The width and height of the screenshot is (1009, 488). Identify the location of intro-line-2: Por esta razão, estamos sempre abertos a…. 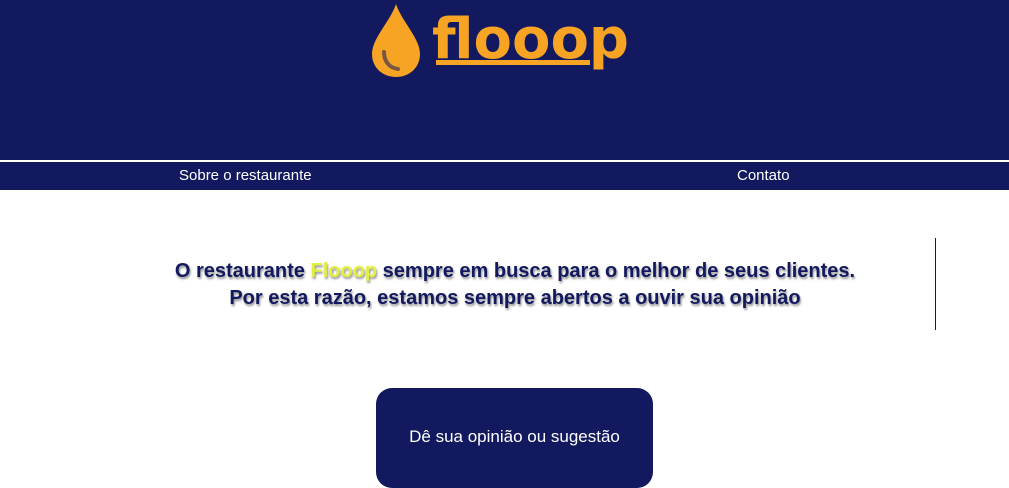
(515, 298).